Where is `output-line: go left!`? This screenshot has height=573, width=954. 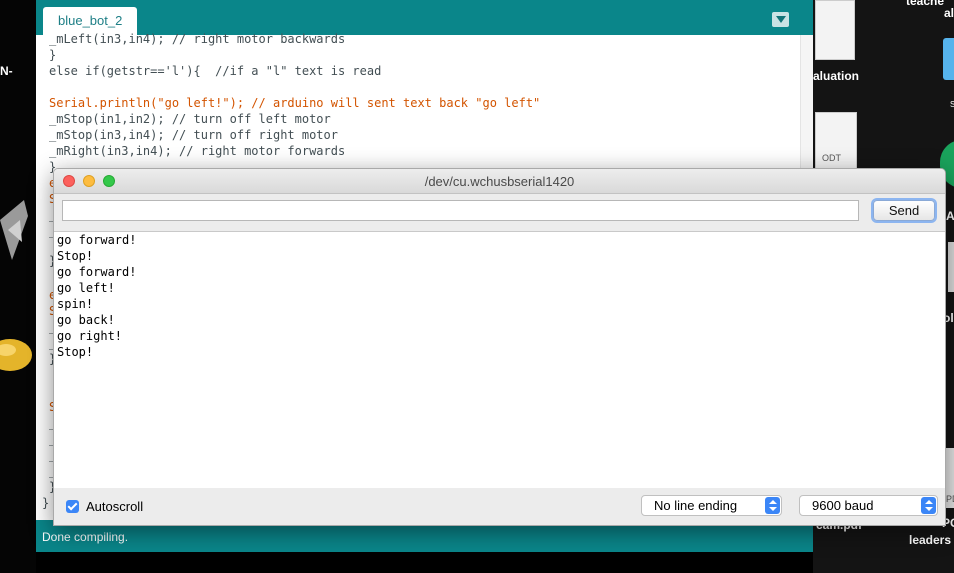 output-line: go left! is located at coordinates (86, 288).